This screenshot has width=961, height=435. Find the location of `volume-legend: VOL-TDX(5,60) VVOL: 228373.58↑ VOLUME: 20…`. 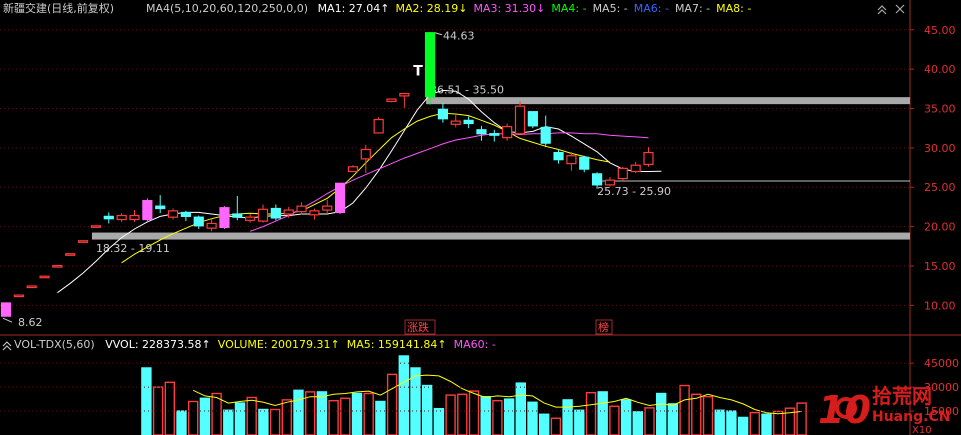

volume-legend: VOL-TDX(5,60) VVOL: 228373.58↑ VOLUME: 20… is located at coordinates (255, 344).